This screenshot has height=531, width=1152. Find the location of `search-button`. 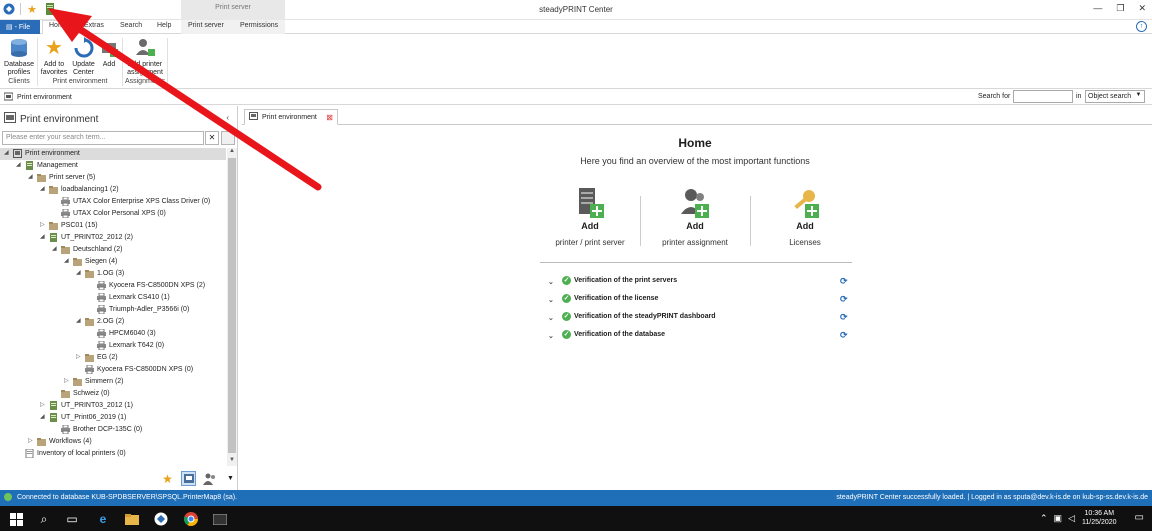

search-button is located at coordinates (228, 138).